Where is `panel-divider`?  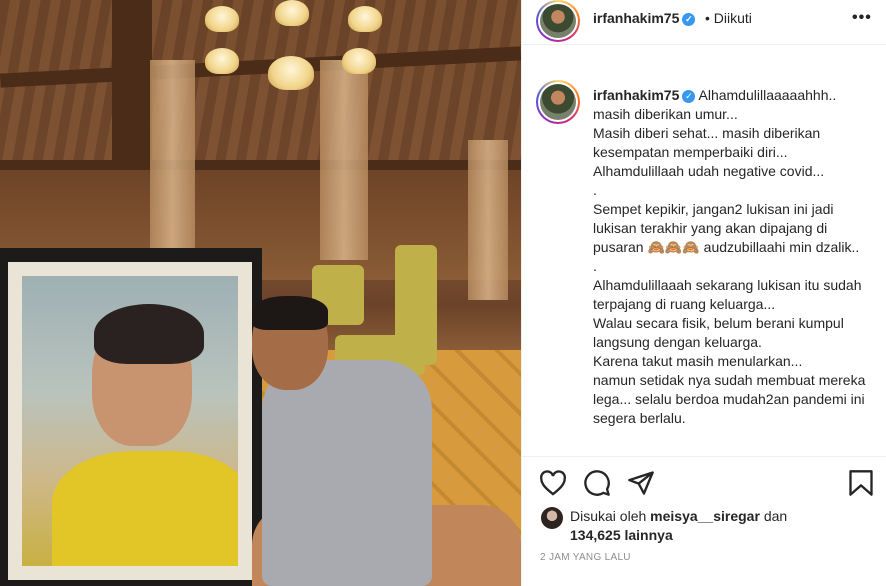 panel-divider is located at coordinates (521, 293).